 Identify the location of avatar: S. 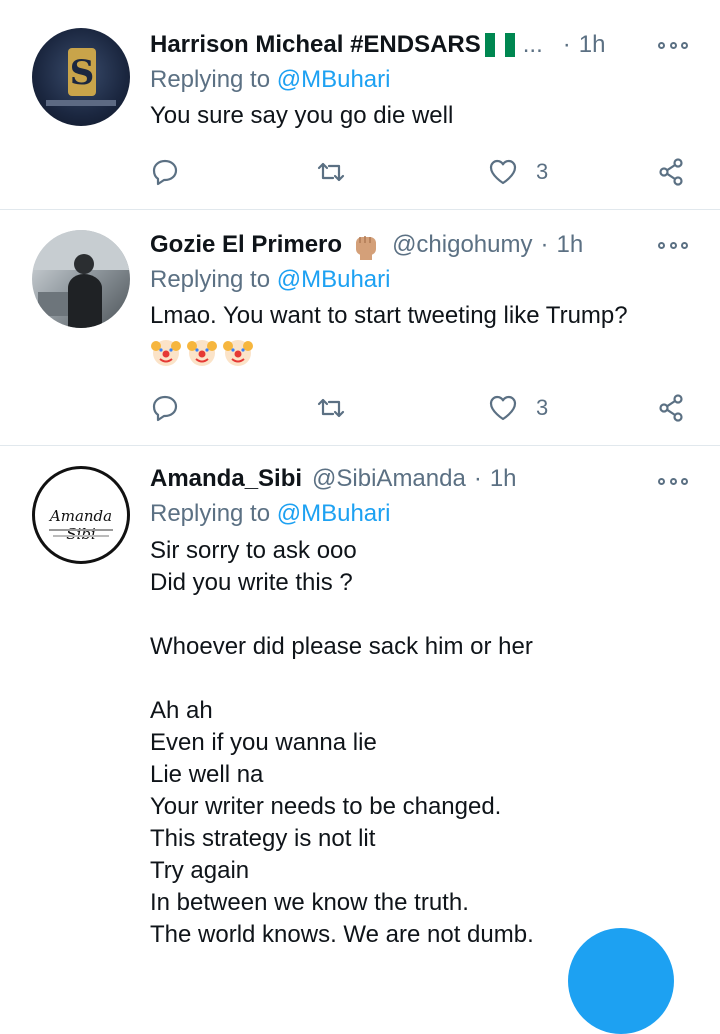
(81, 77).